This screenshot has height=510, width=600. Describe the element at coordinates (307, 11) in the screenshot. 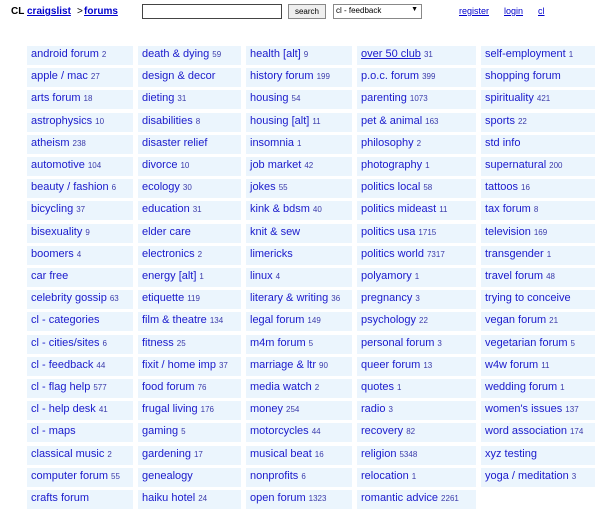

I see `search-button: search` at that location.